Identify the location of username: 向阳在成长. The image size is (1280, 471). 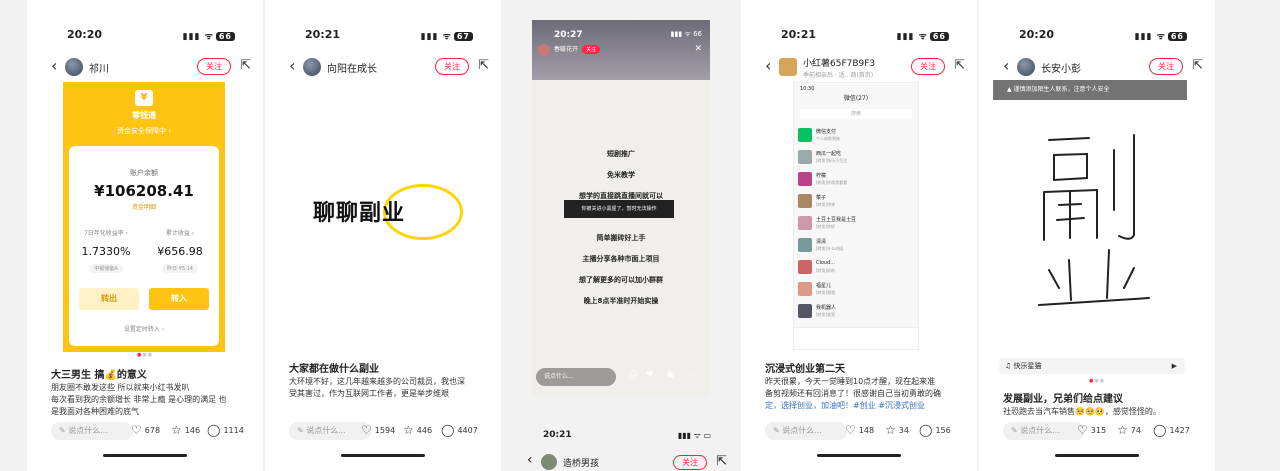
(352, 67).